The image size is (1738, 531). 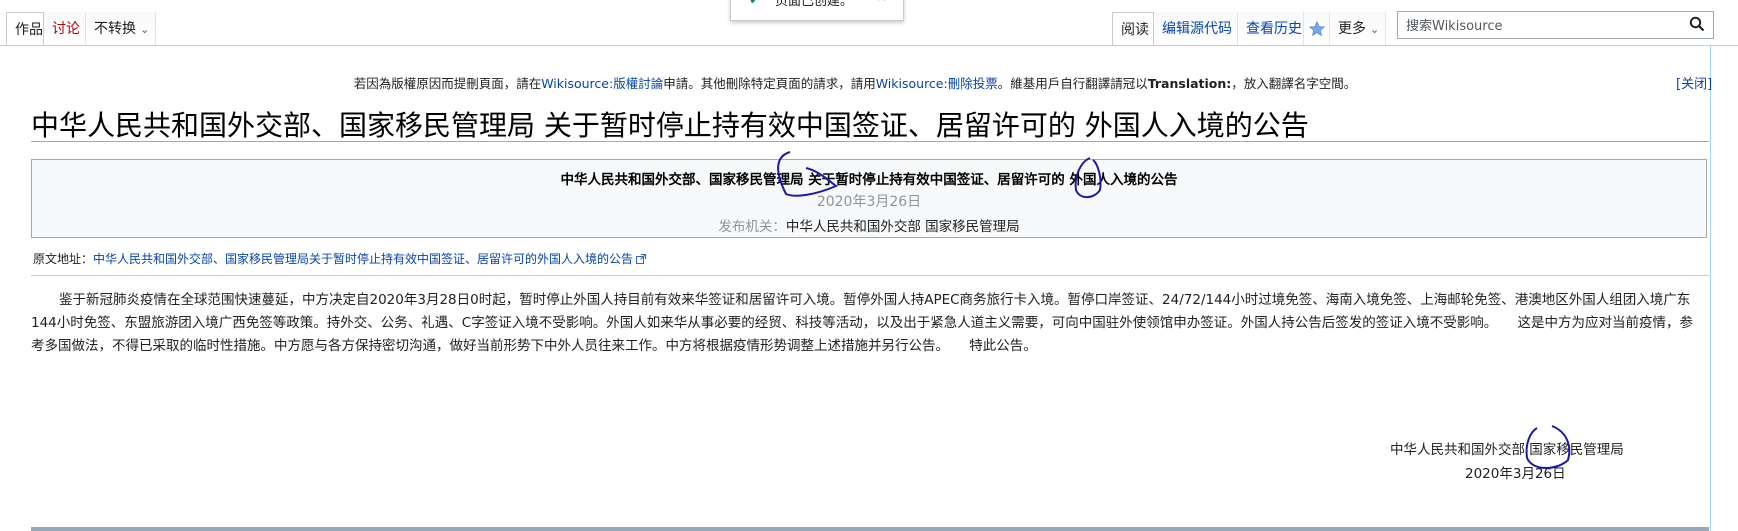 What do you see at coordinates (1274, 29) in the screenshot?
I see `tab-history-label: 查看历史` at bounding box center [1274, 29].